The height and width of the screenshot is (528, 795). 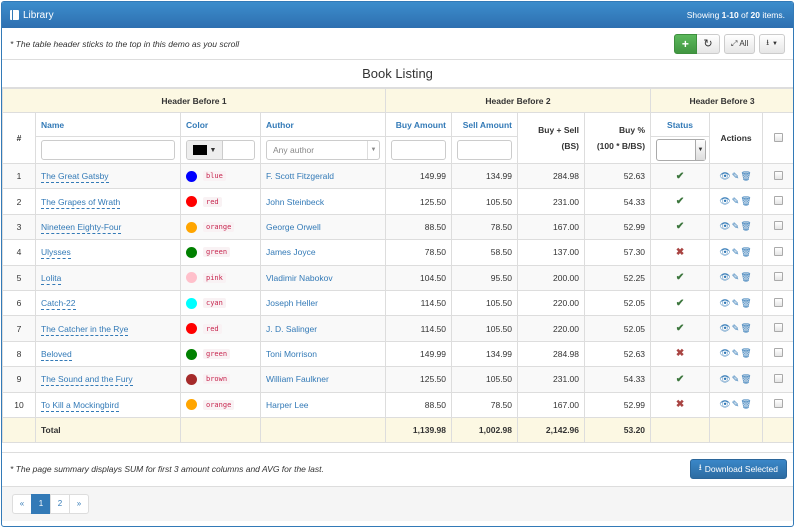 What do you see at coordinates (738, 469) in the screenshot?
I see `download-selected-button: ⭳ Download Selected` at bounding box center [738, 469].